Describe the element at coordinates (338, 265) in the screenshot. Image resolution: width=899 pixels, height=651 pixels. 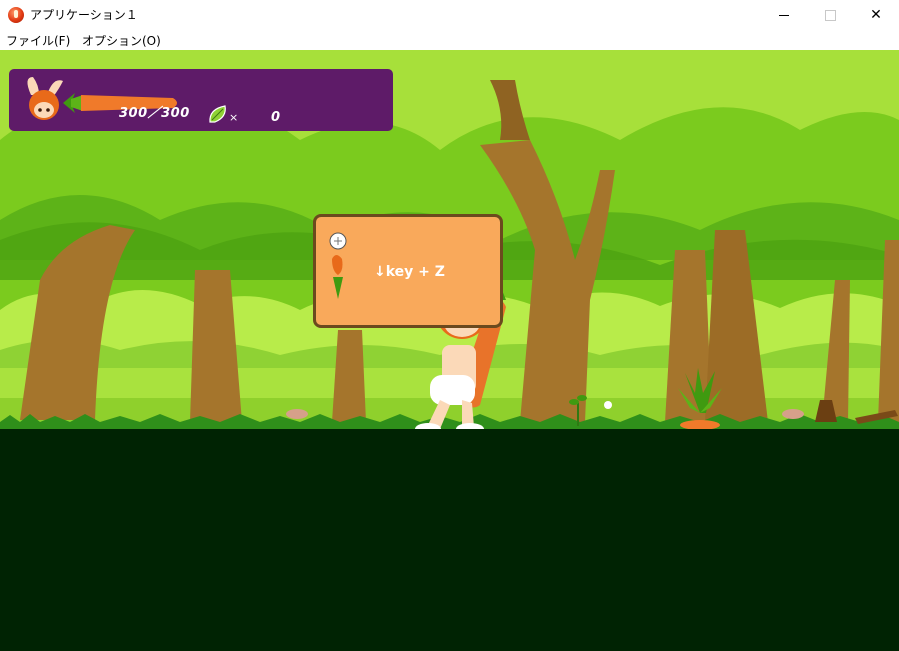
I see `leaf-hint-icon` at that location.